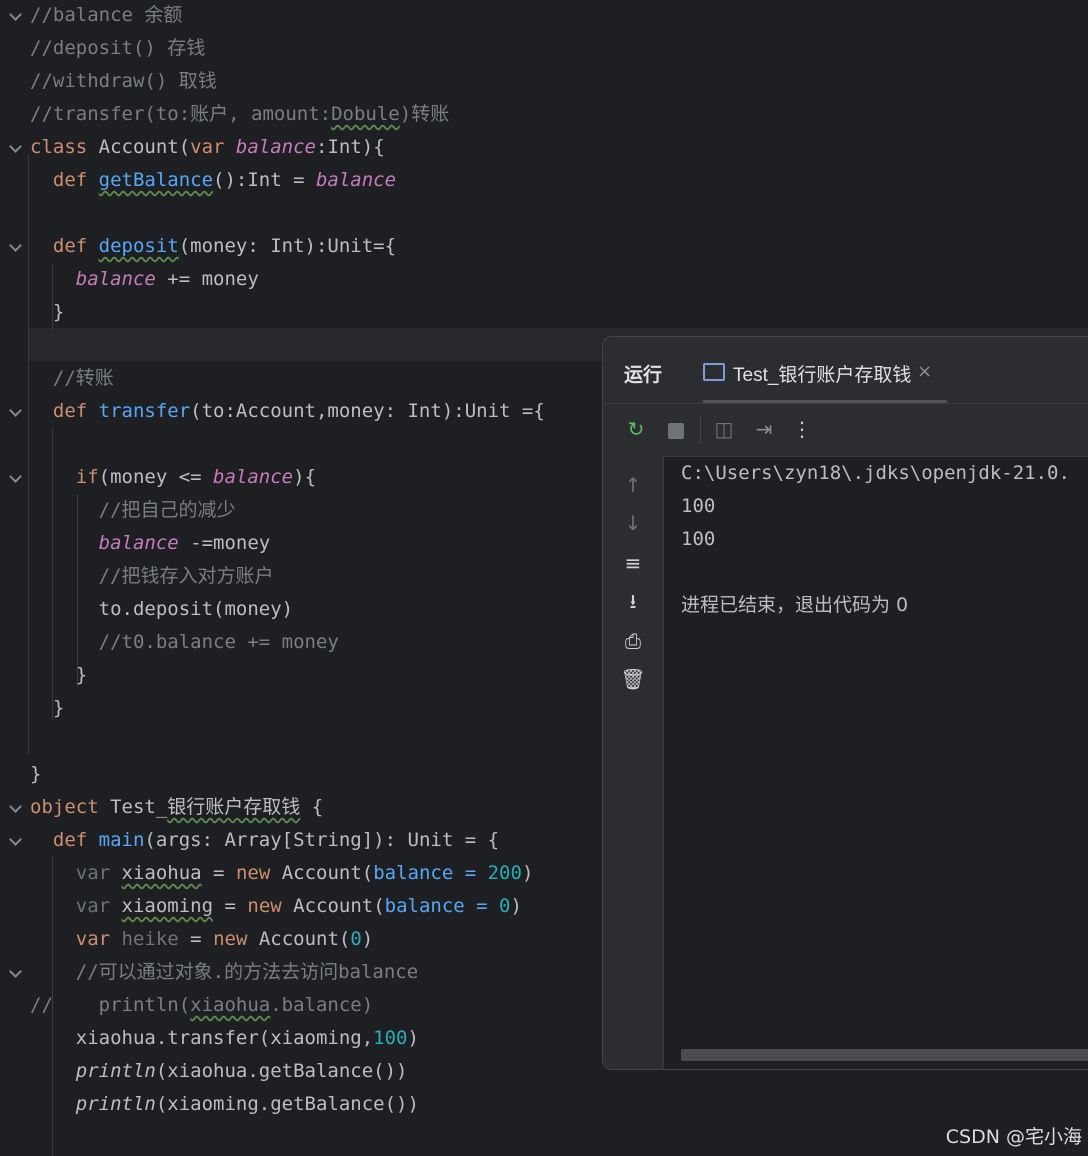 This screenshot has height=1156, width=1088. Describe the element at coordinates (201, 939) in the screenshot. I see `code-line: var heike = new Account(0)` at that location.